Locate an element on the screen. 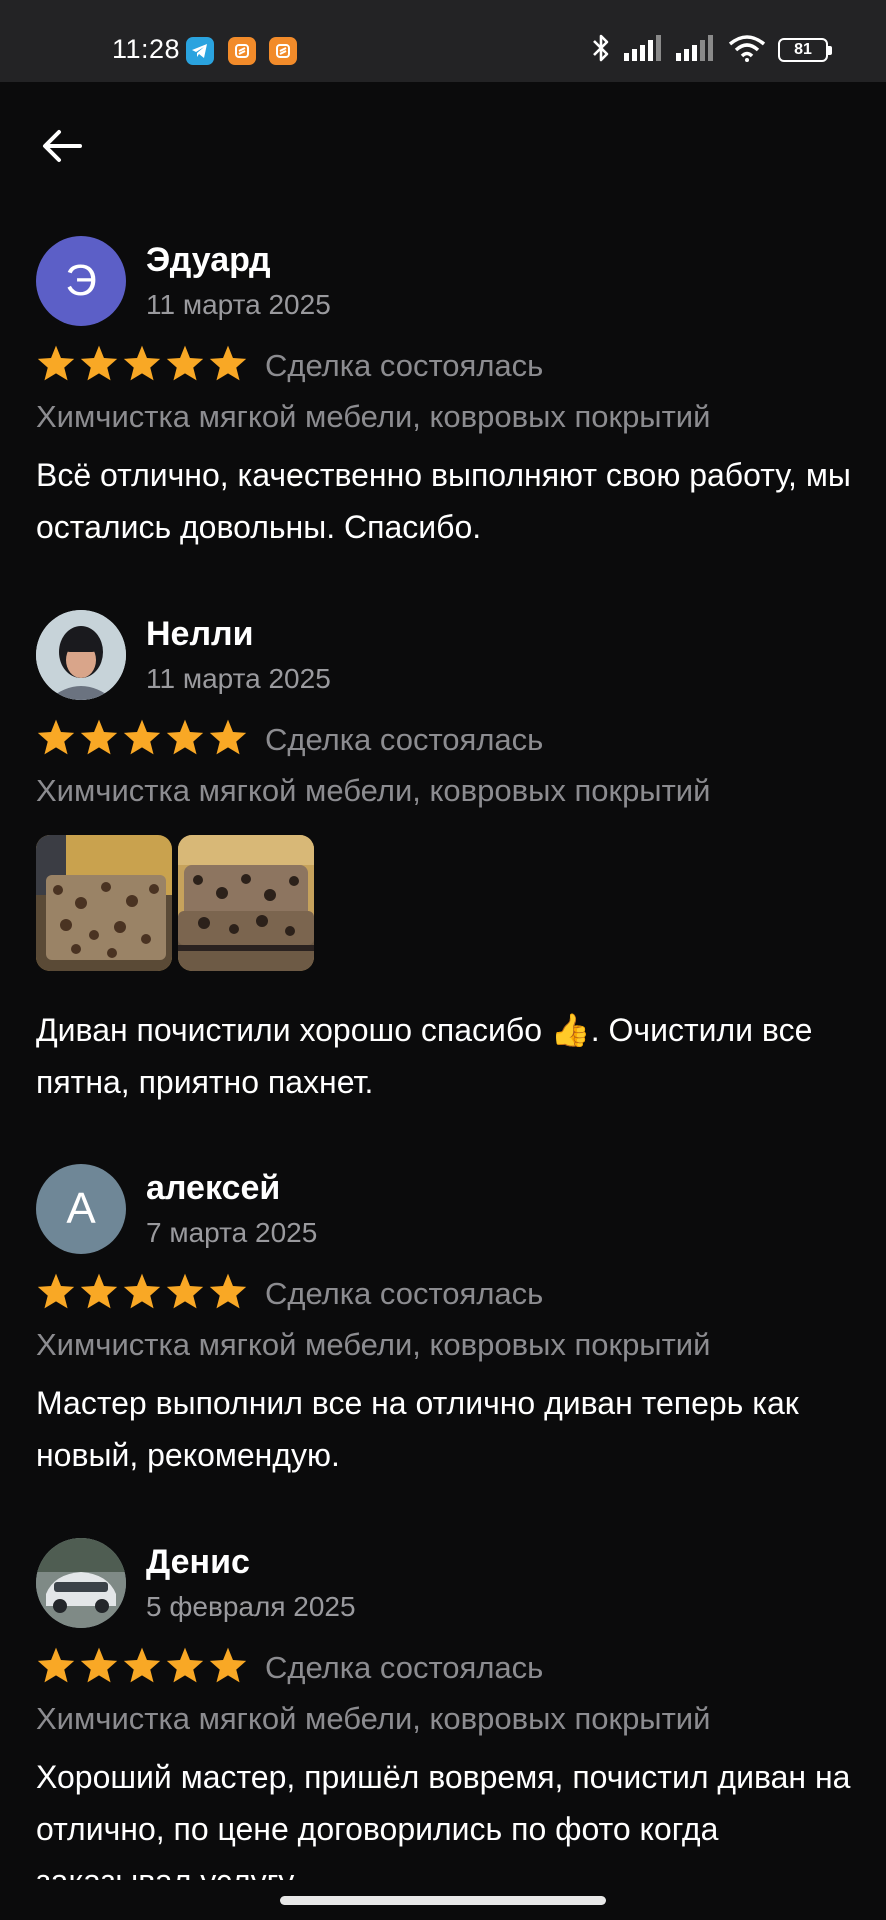  status-bar: 11:28 81 is located at coordinates (443, 41).